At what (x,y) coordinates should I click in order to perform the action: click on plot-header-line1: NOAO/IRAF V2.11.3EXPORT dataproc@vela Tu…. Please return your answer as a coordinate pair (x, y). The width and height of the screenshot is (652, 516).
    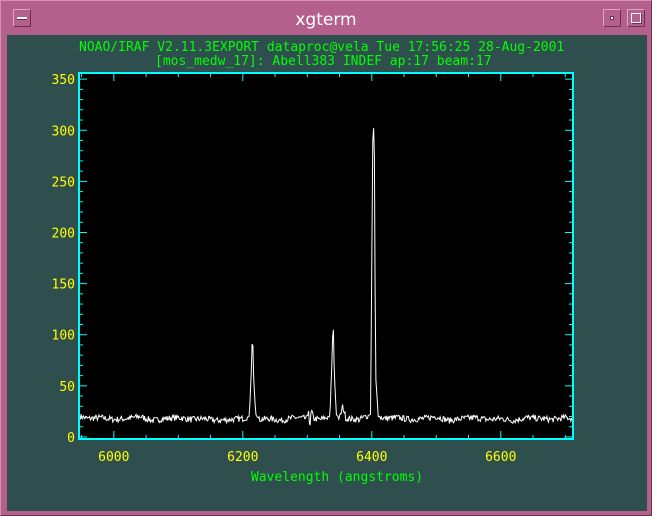
    Looking at the image, I should click on (321, 47).